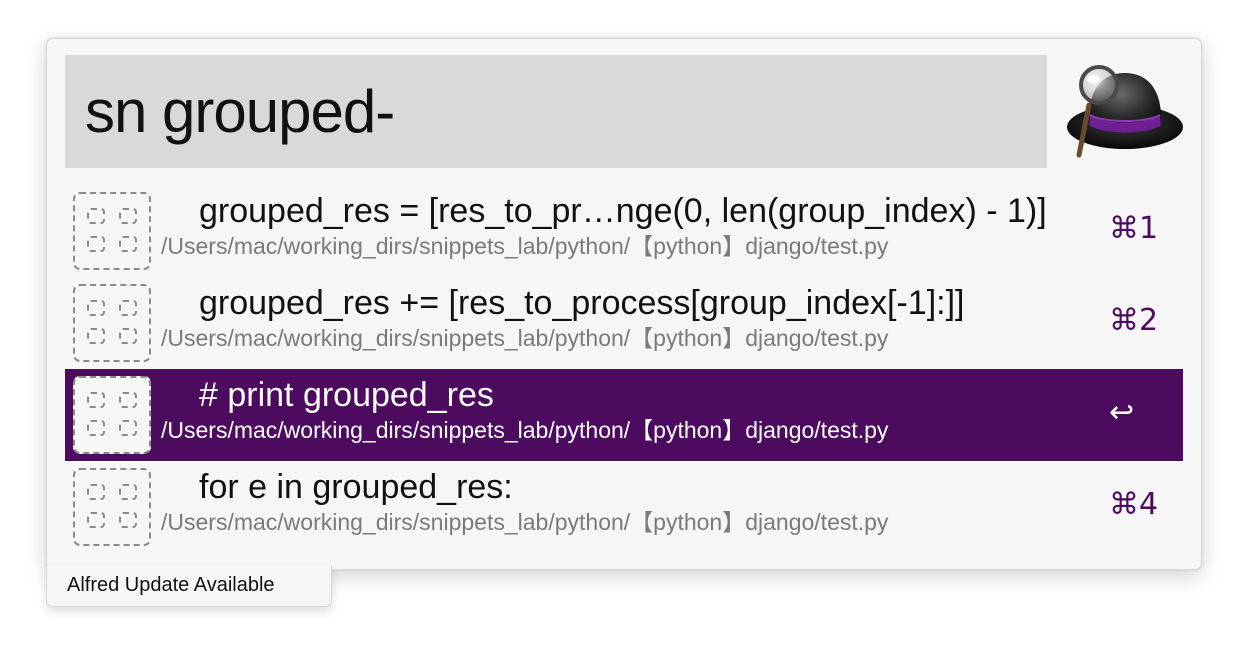  What do you see at coordinates (1134, 228) in the screenshot?
I see `result-shortcut: ⌘1` at bounding box center [1134, 228].